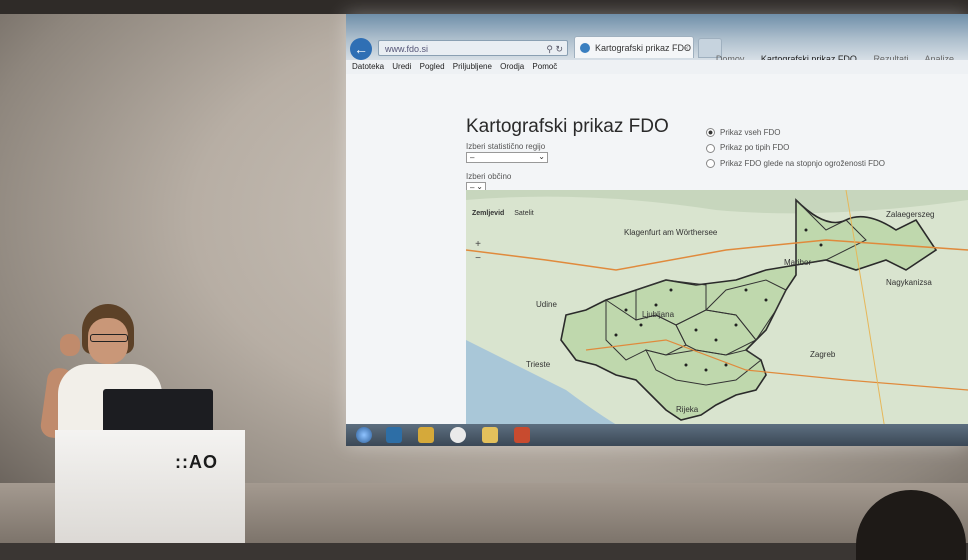  What do you see at coordinates (361, 49) in the screenshot?
I see `back-arrow-icon: ←` at bounding box center [361, 49].